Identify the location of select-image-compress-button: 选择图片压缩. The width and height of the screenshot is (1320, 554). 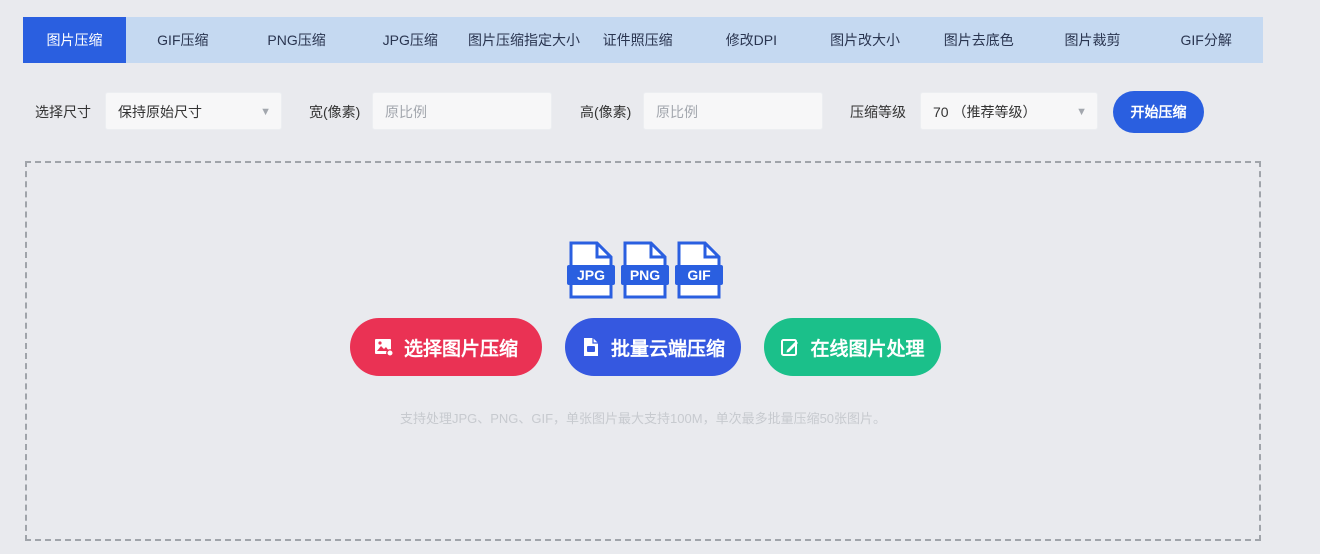
(446, 347).